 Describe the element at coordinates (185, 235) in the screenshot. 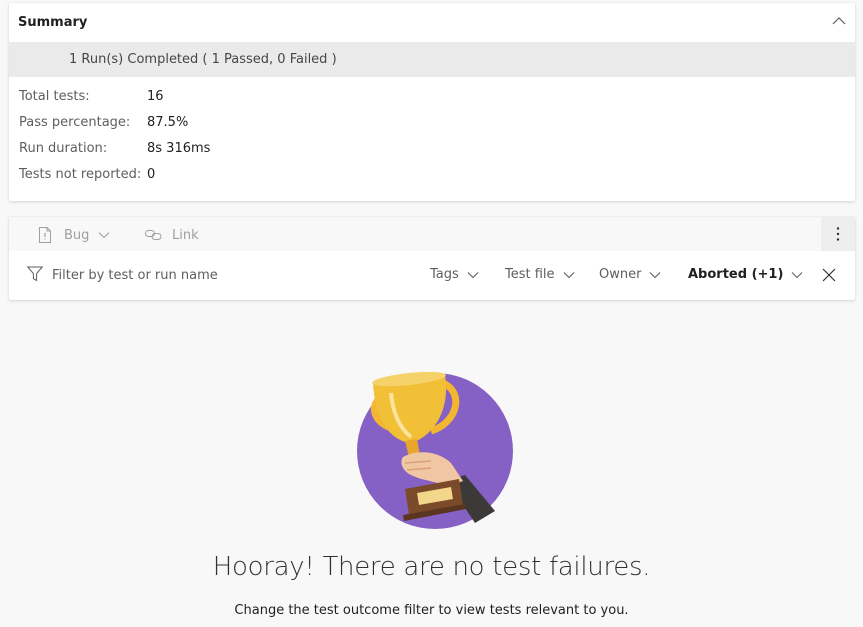

I see `link-button-label: Link` at that location.